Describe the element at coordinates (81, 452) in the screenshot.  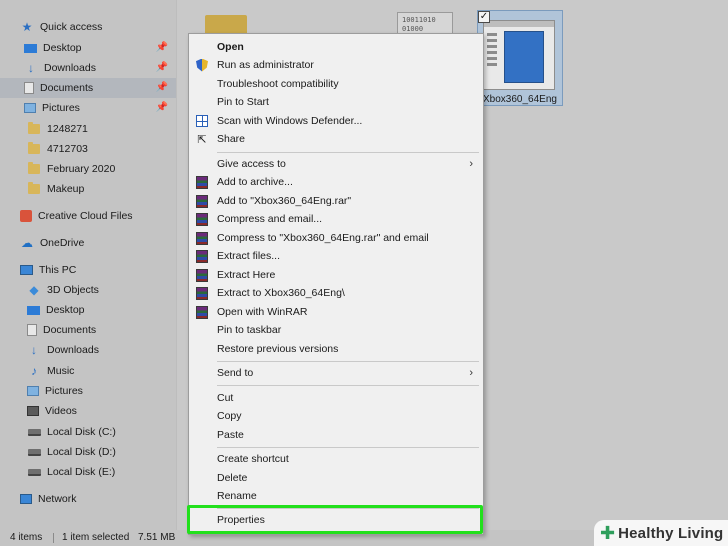
I see `nav-label: Local Disk (D:)` at that location.